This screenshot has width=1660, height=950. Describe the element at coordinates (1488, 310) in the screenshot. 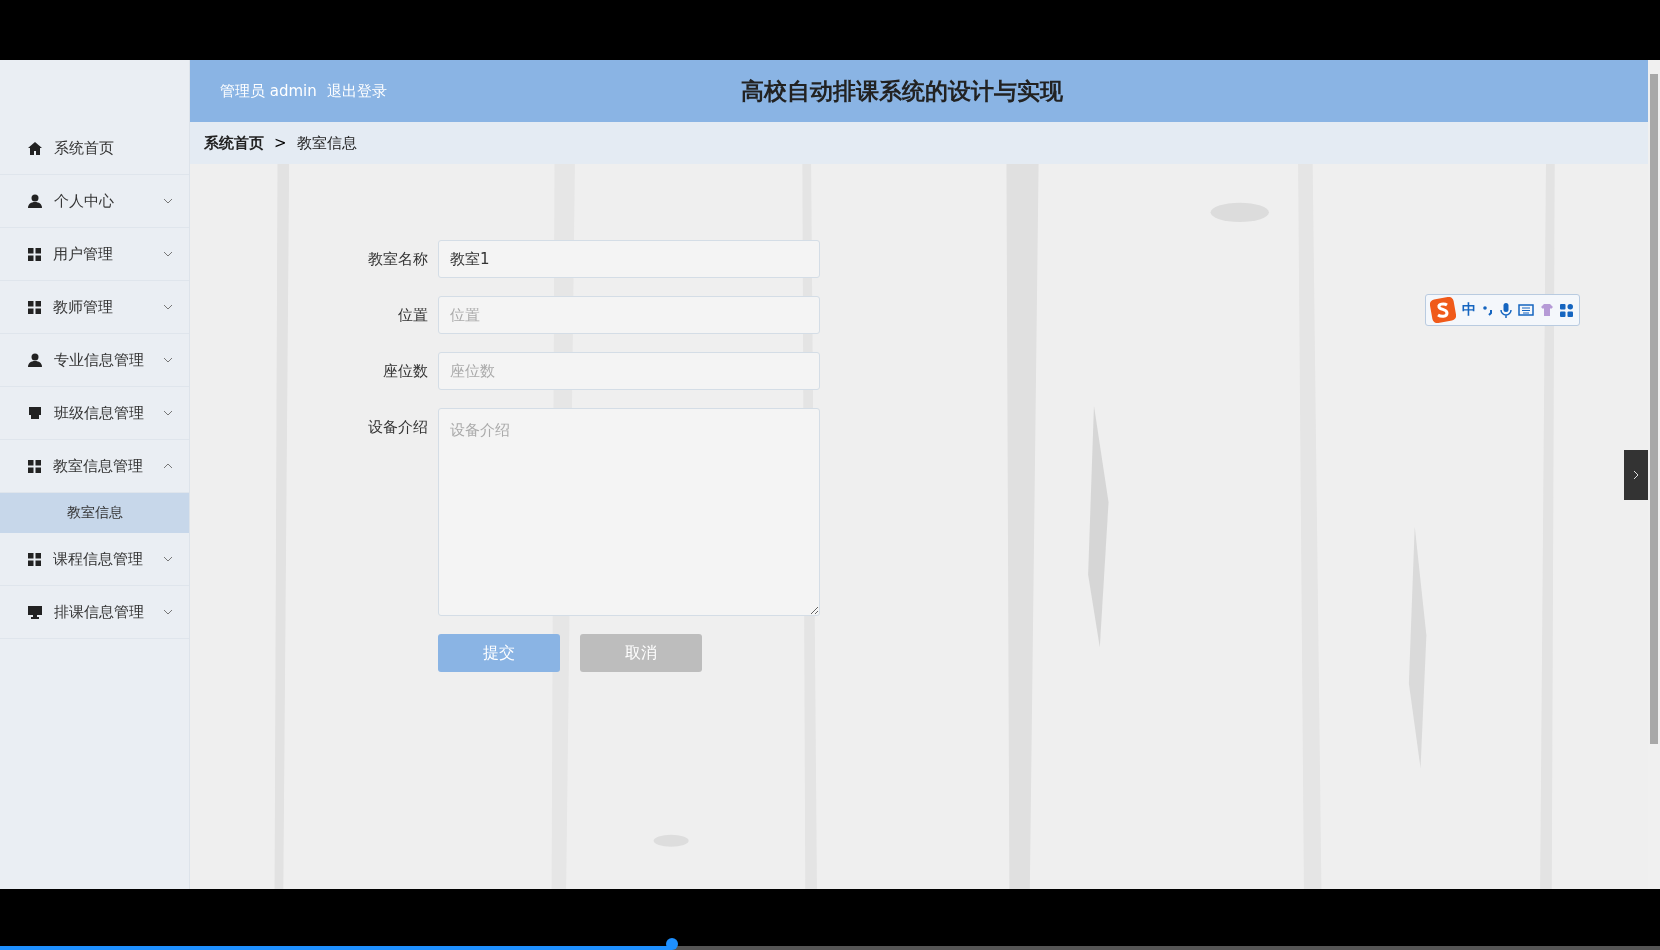

I see `punctuation-icon` at that location.